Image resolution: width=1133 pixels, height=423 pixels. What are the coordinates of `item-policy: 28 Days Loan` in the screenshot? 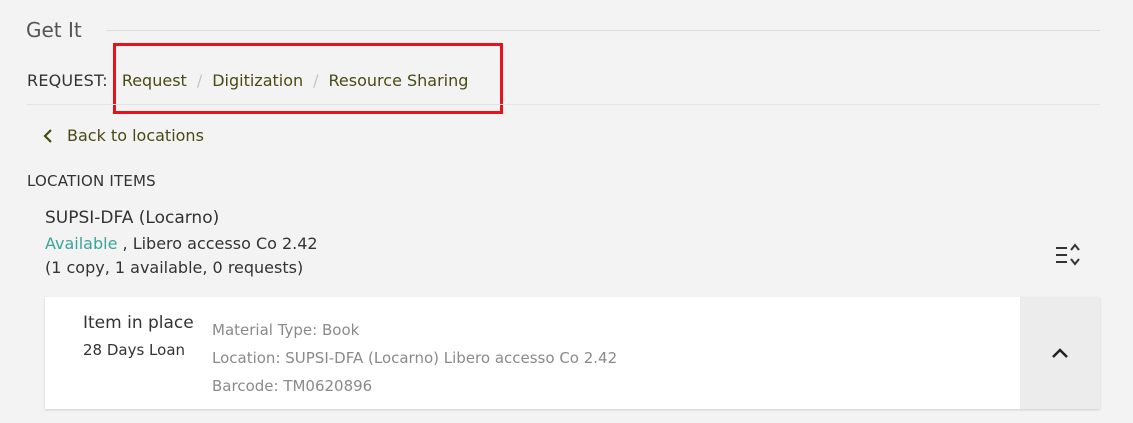 It's located at (134, 350).